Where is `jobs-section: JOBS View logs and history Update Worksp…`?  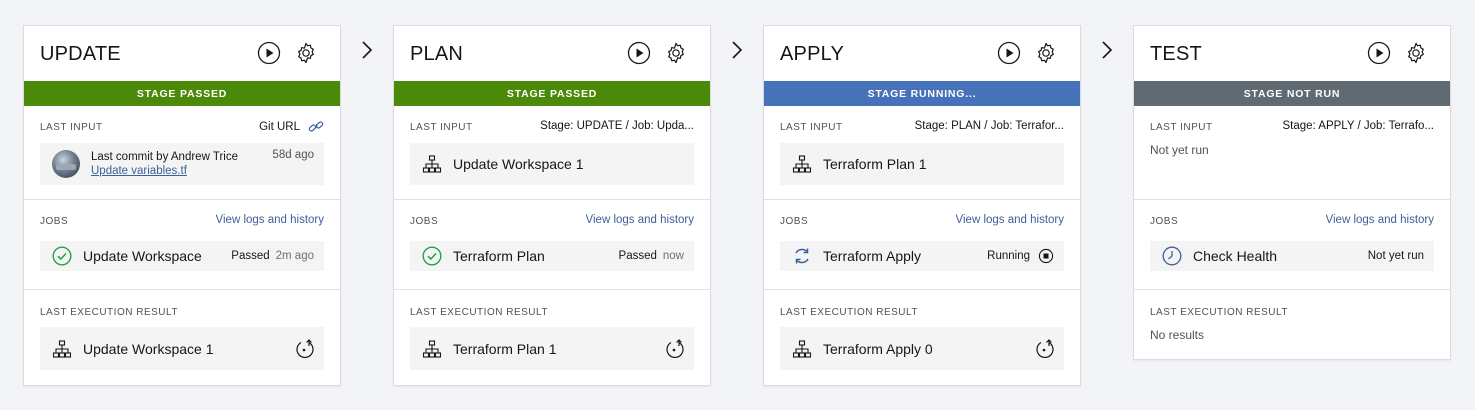
jobs-section: JOBS View logs and history Update Worksp… is located at coordinates (182, 245).